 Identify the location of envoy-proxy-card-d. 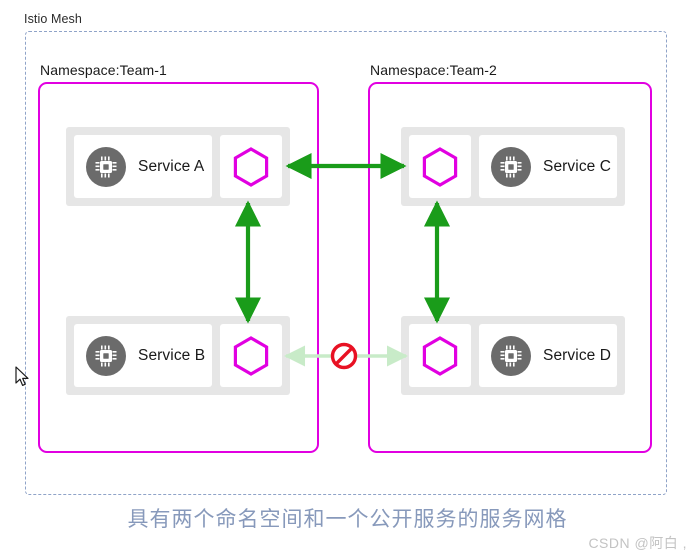
(440, 355).